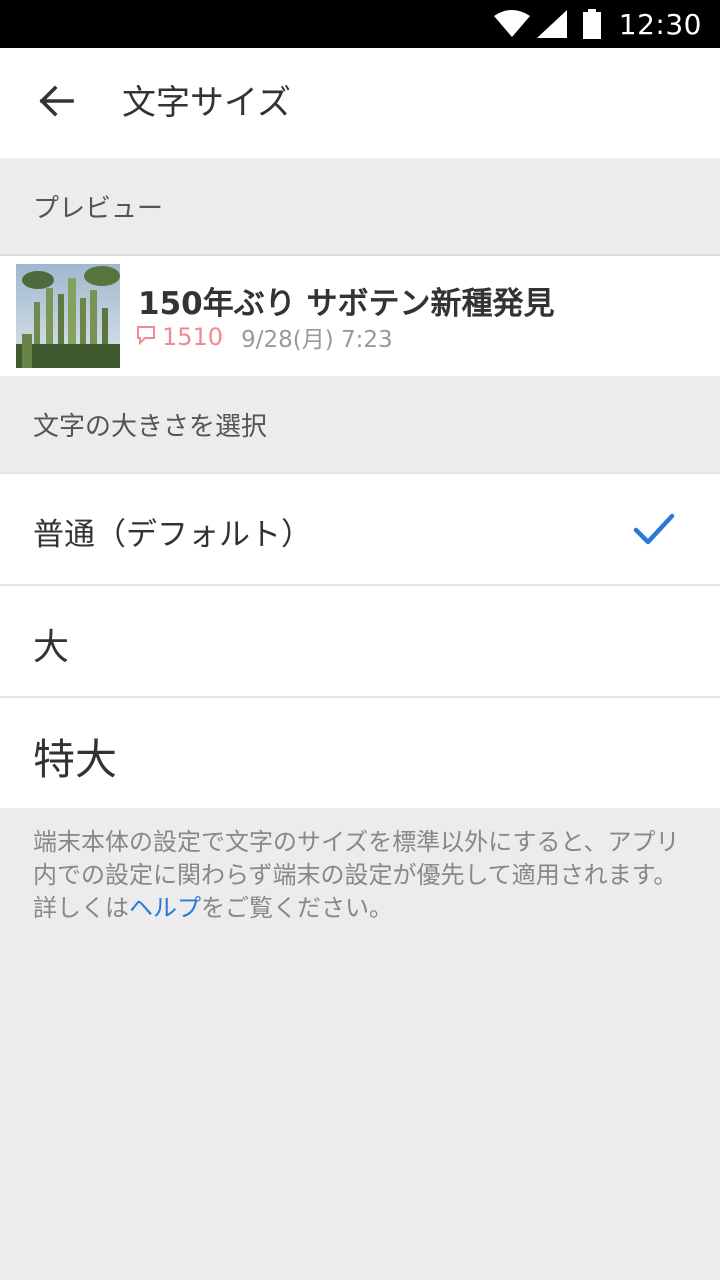 The height and width of the screenshot is (1280, 720). What do you see at coordinates (68, 316) in the screenshot?
I see `article-thumbnail-image` at bounding box center [68, 316].